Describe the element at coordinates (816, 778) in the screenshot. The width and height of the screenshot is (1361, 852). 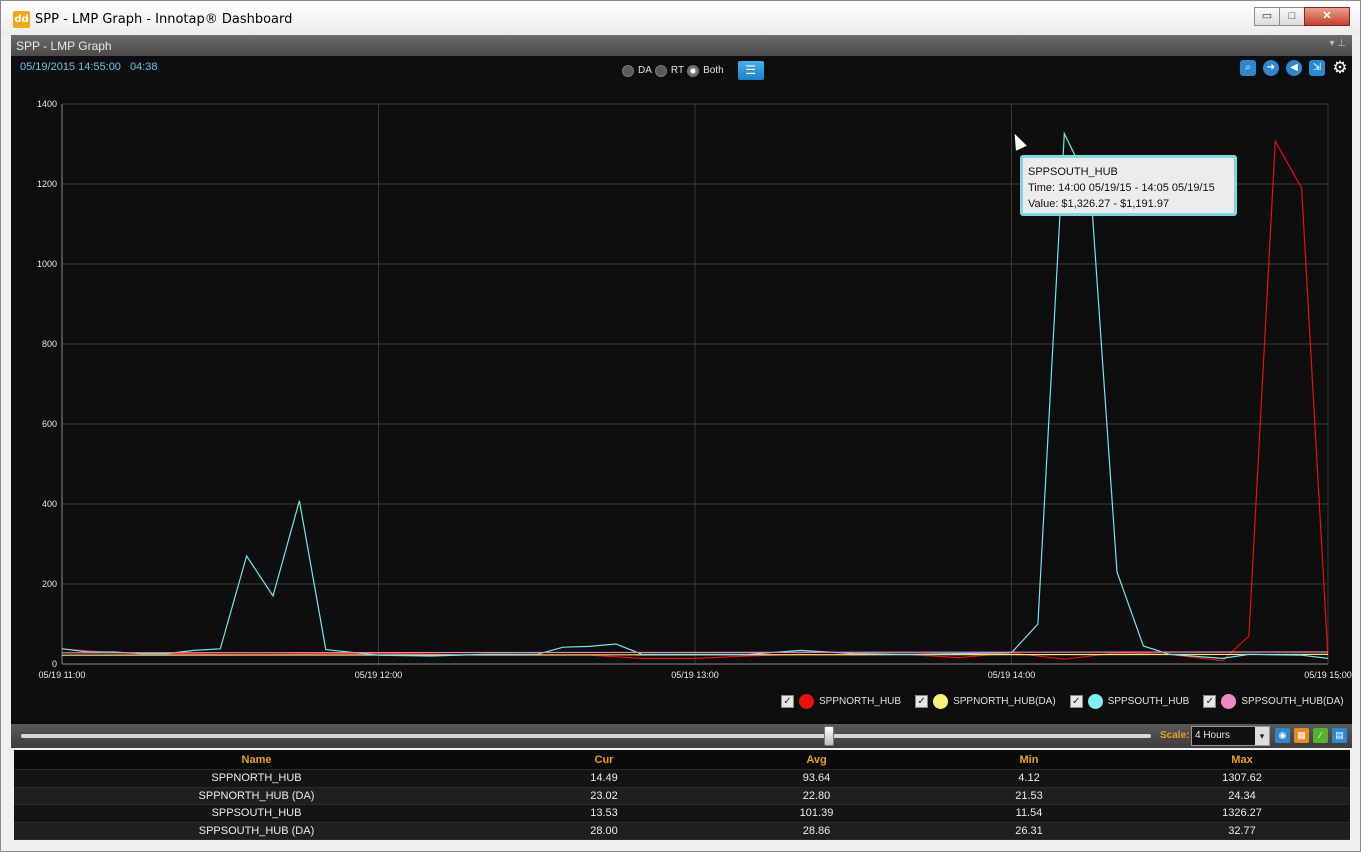
I see `cell-avg: 93.64` at that location.